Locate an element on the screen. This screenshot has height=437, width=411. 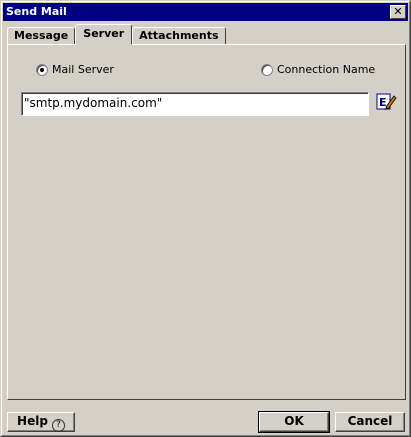
tab-strip: Message Server Attachments is located at coordinates (117, 34).